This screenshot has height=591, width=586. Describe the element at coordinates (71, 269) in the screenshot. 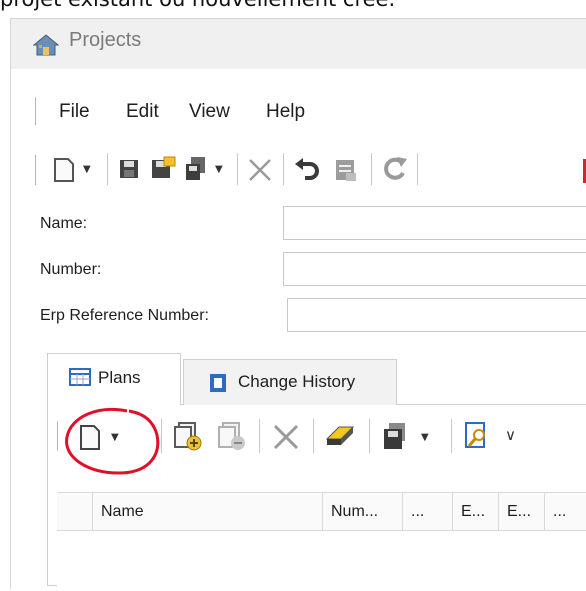

I see `number-label: Number:` at that location.